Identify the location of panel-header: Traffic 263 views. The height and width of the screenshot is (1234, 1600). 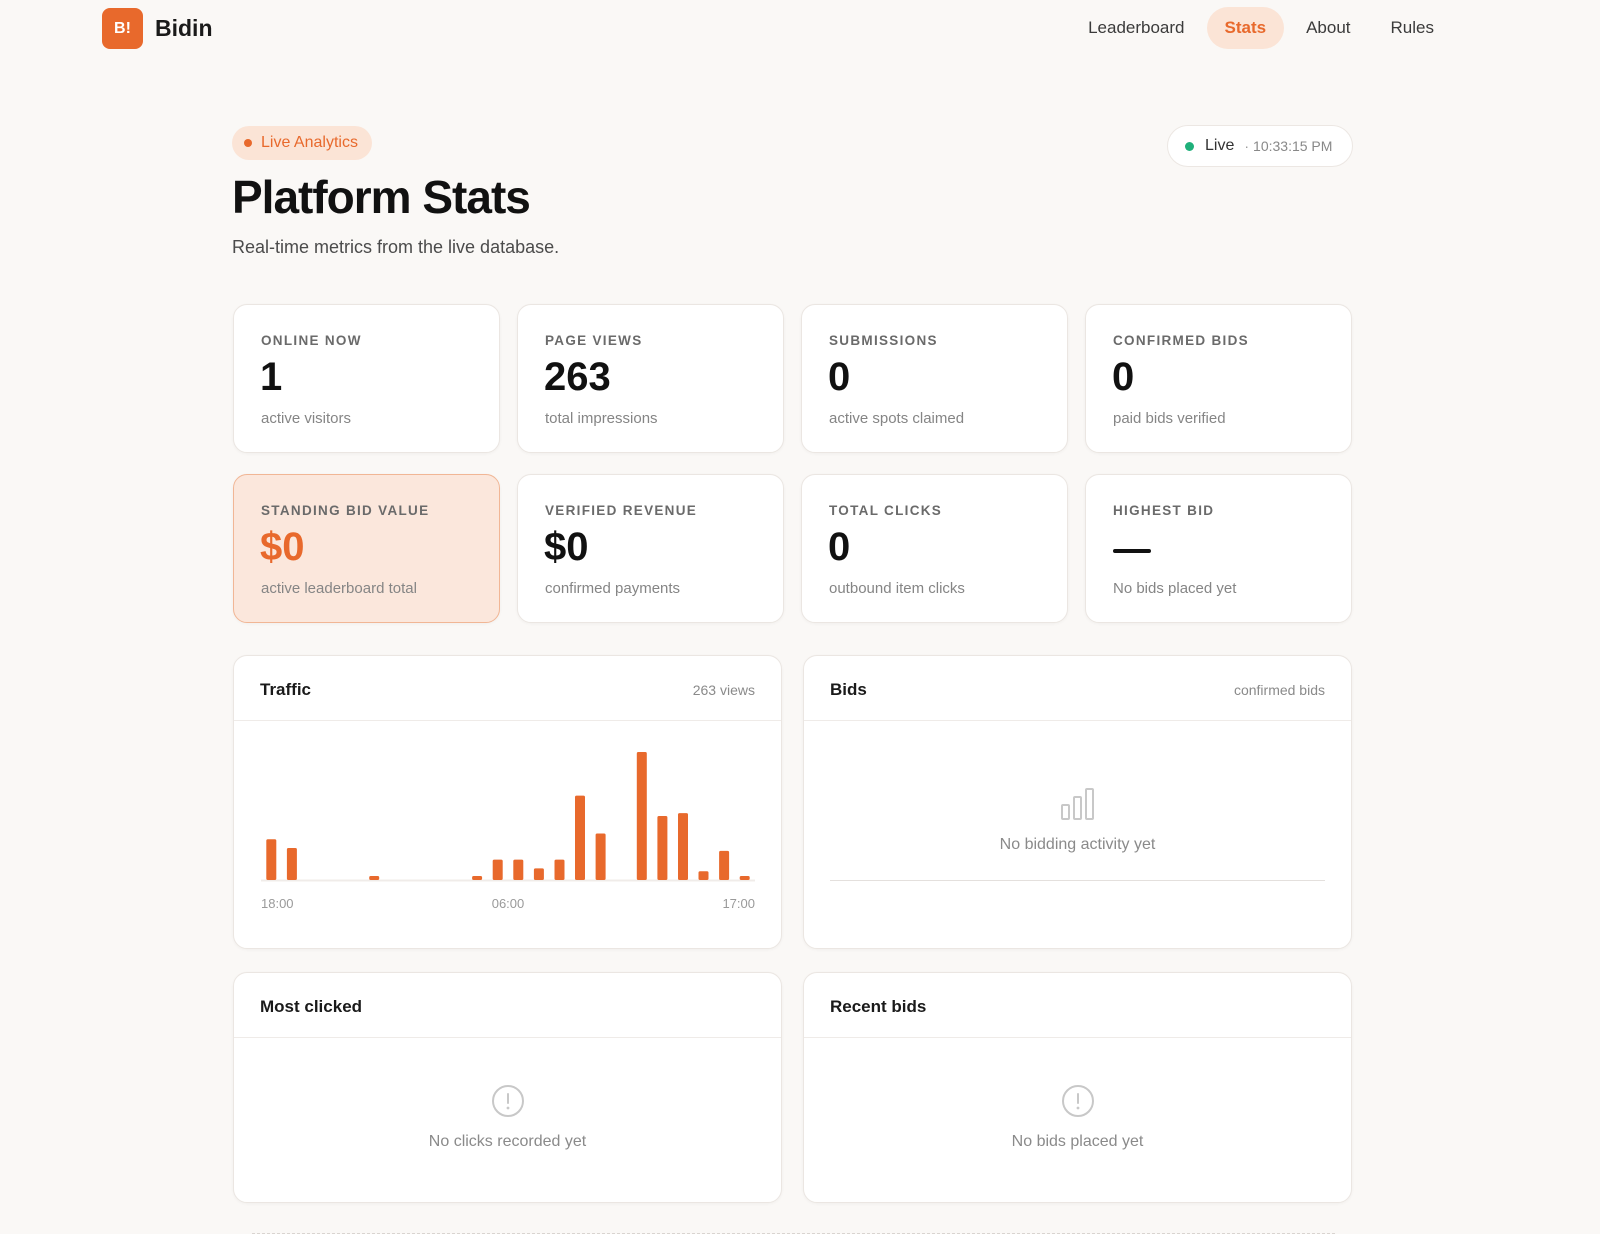
(507, 688).